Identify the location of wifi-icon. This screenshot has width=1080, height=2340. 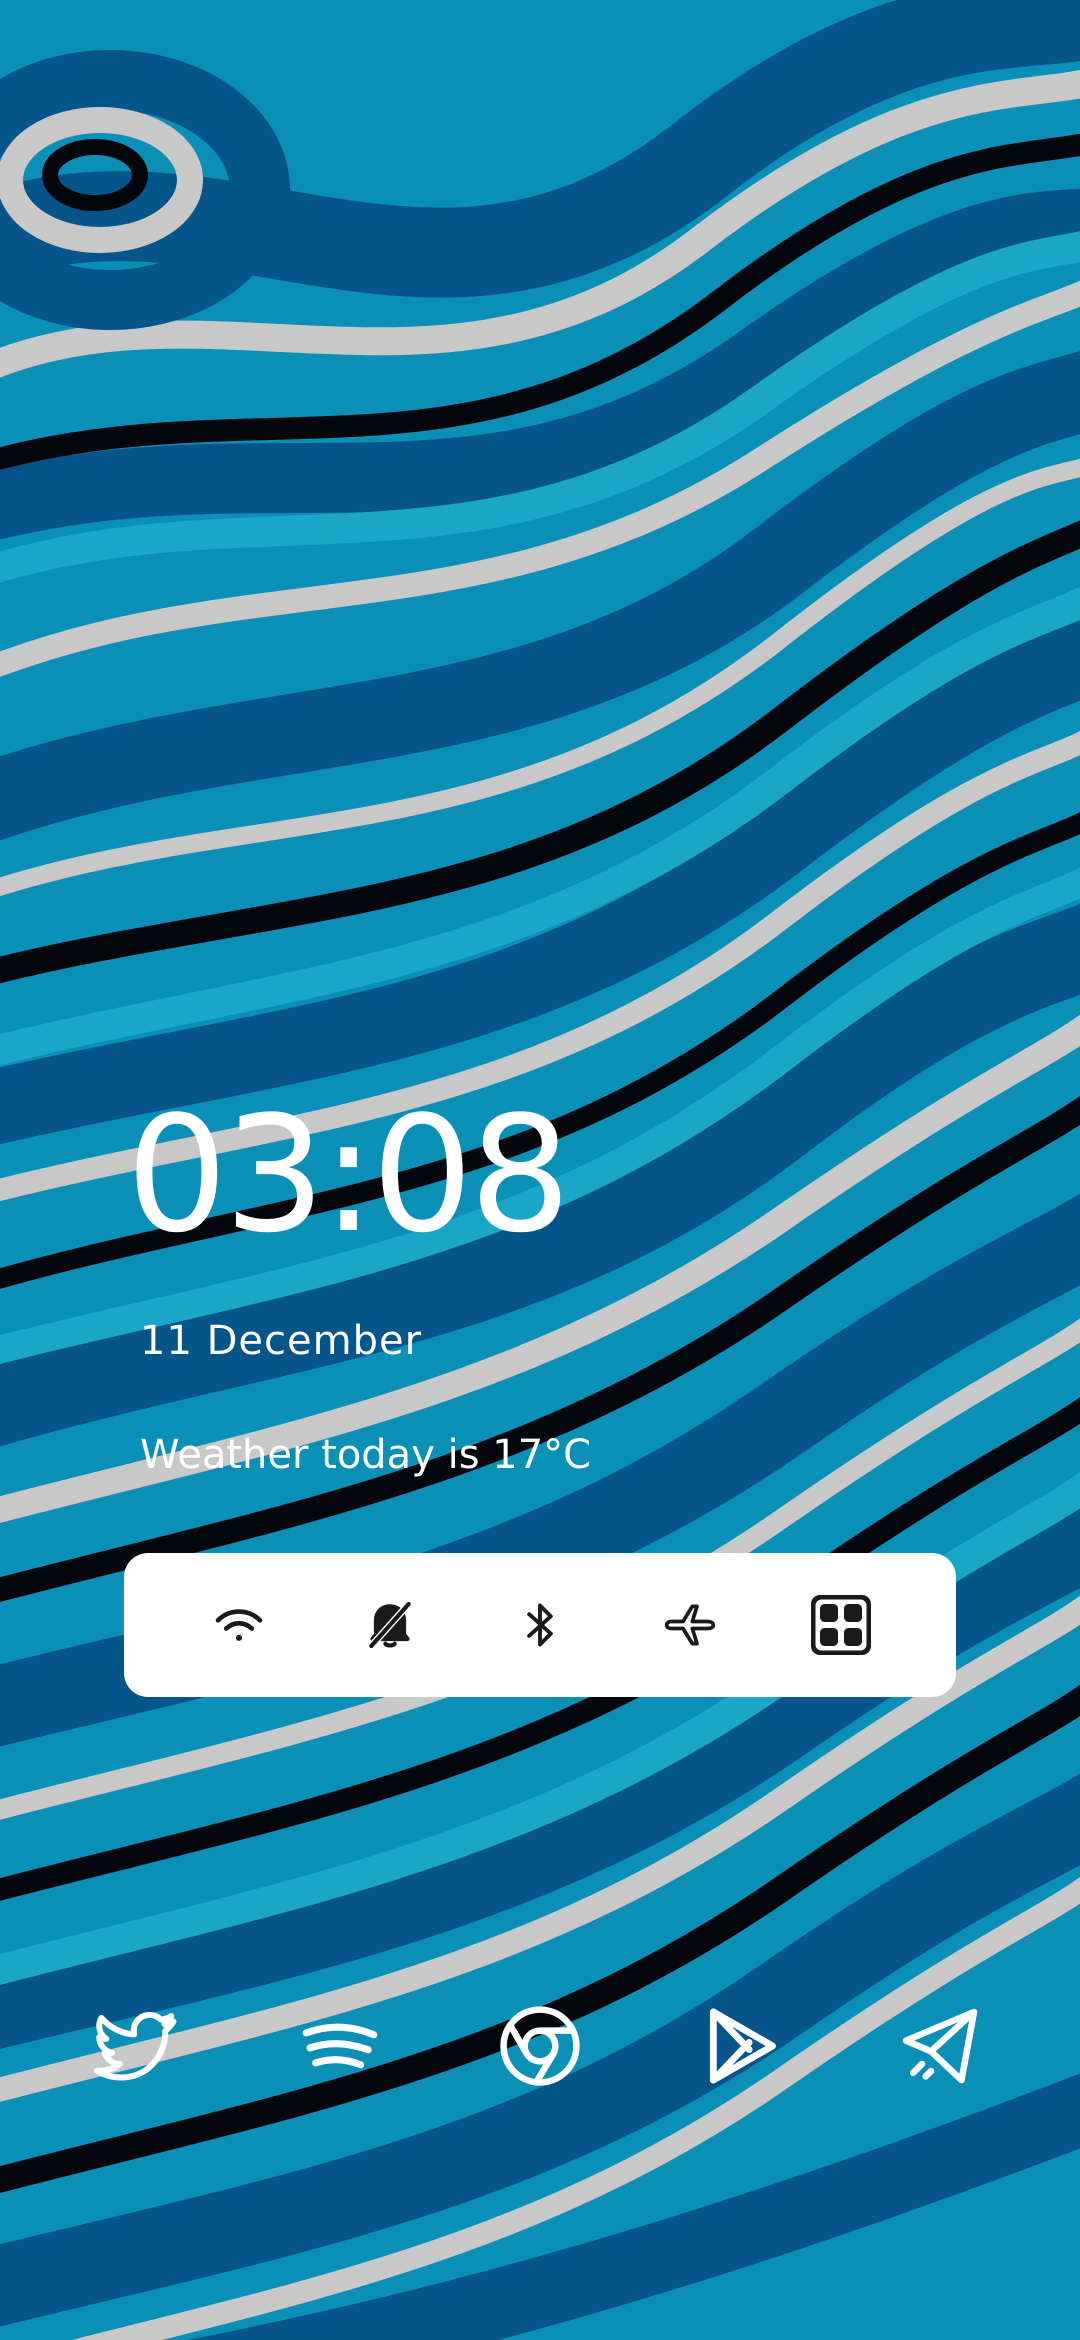
(239, 1625).